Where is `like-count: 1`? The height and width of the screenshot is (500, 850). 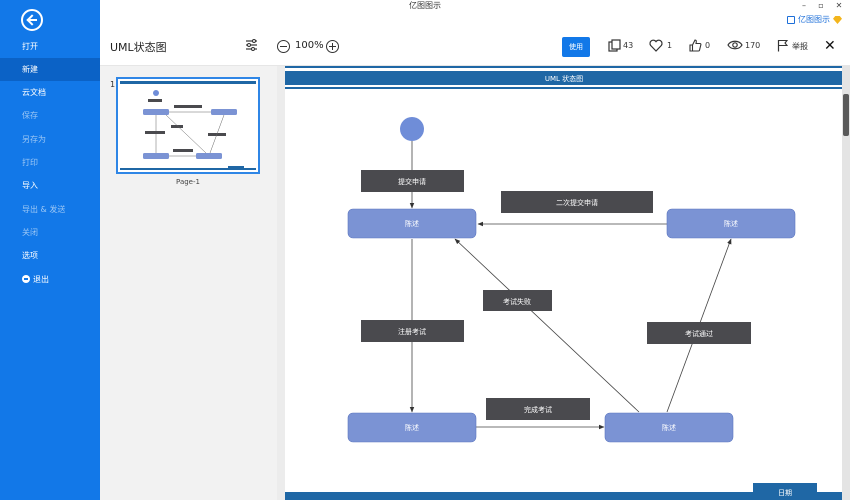
like-count: 1 is located at coordinates (670, 45).